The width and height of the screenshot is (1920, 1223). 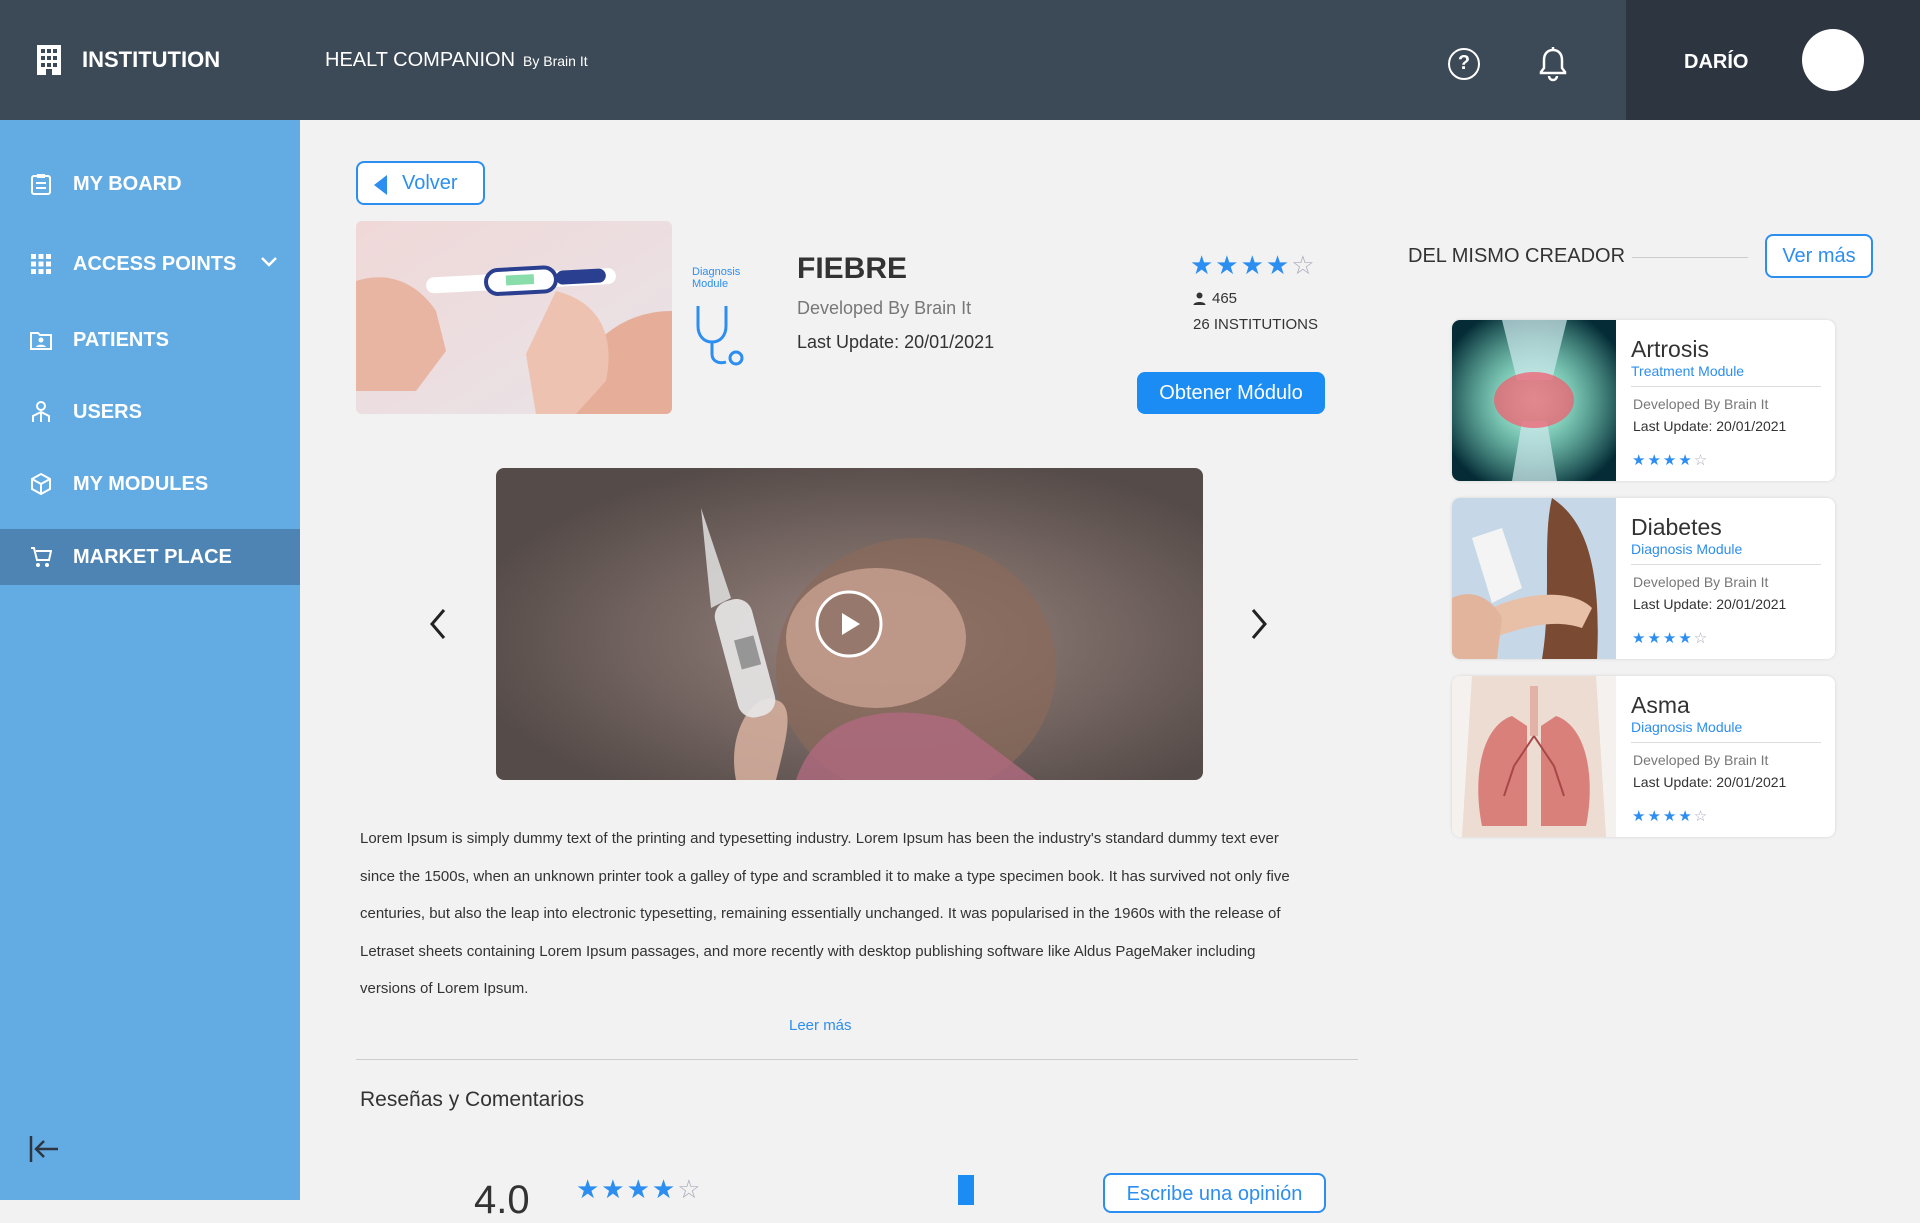 I want to click on cart-icon, so click(x=41, y=557).